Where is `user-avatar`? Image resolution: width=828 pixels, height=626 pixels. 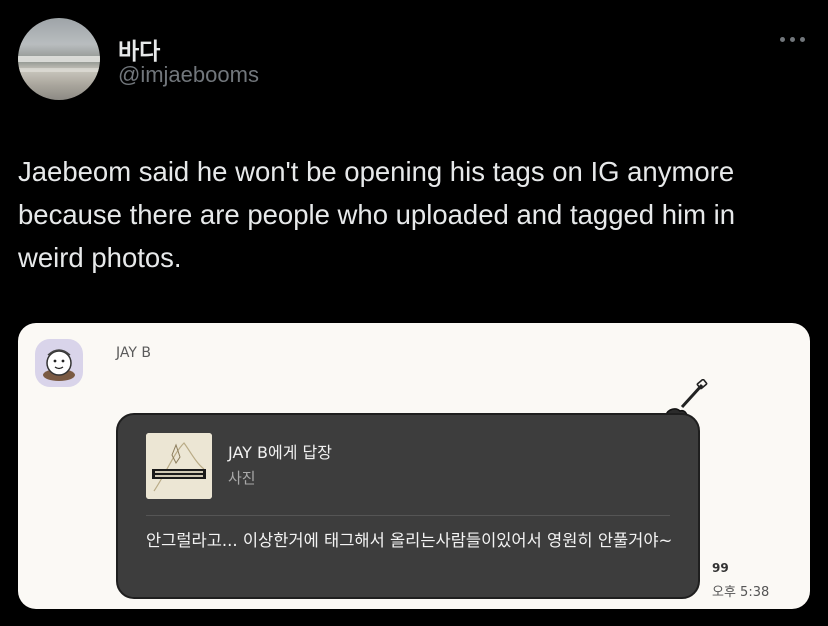
user-avatar is located at coordinates (59, 59).